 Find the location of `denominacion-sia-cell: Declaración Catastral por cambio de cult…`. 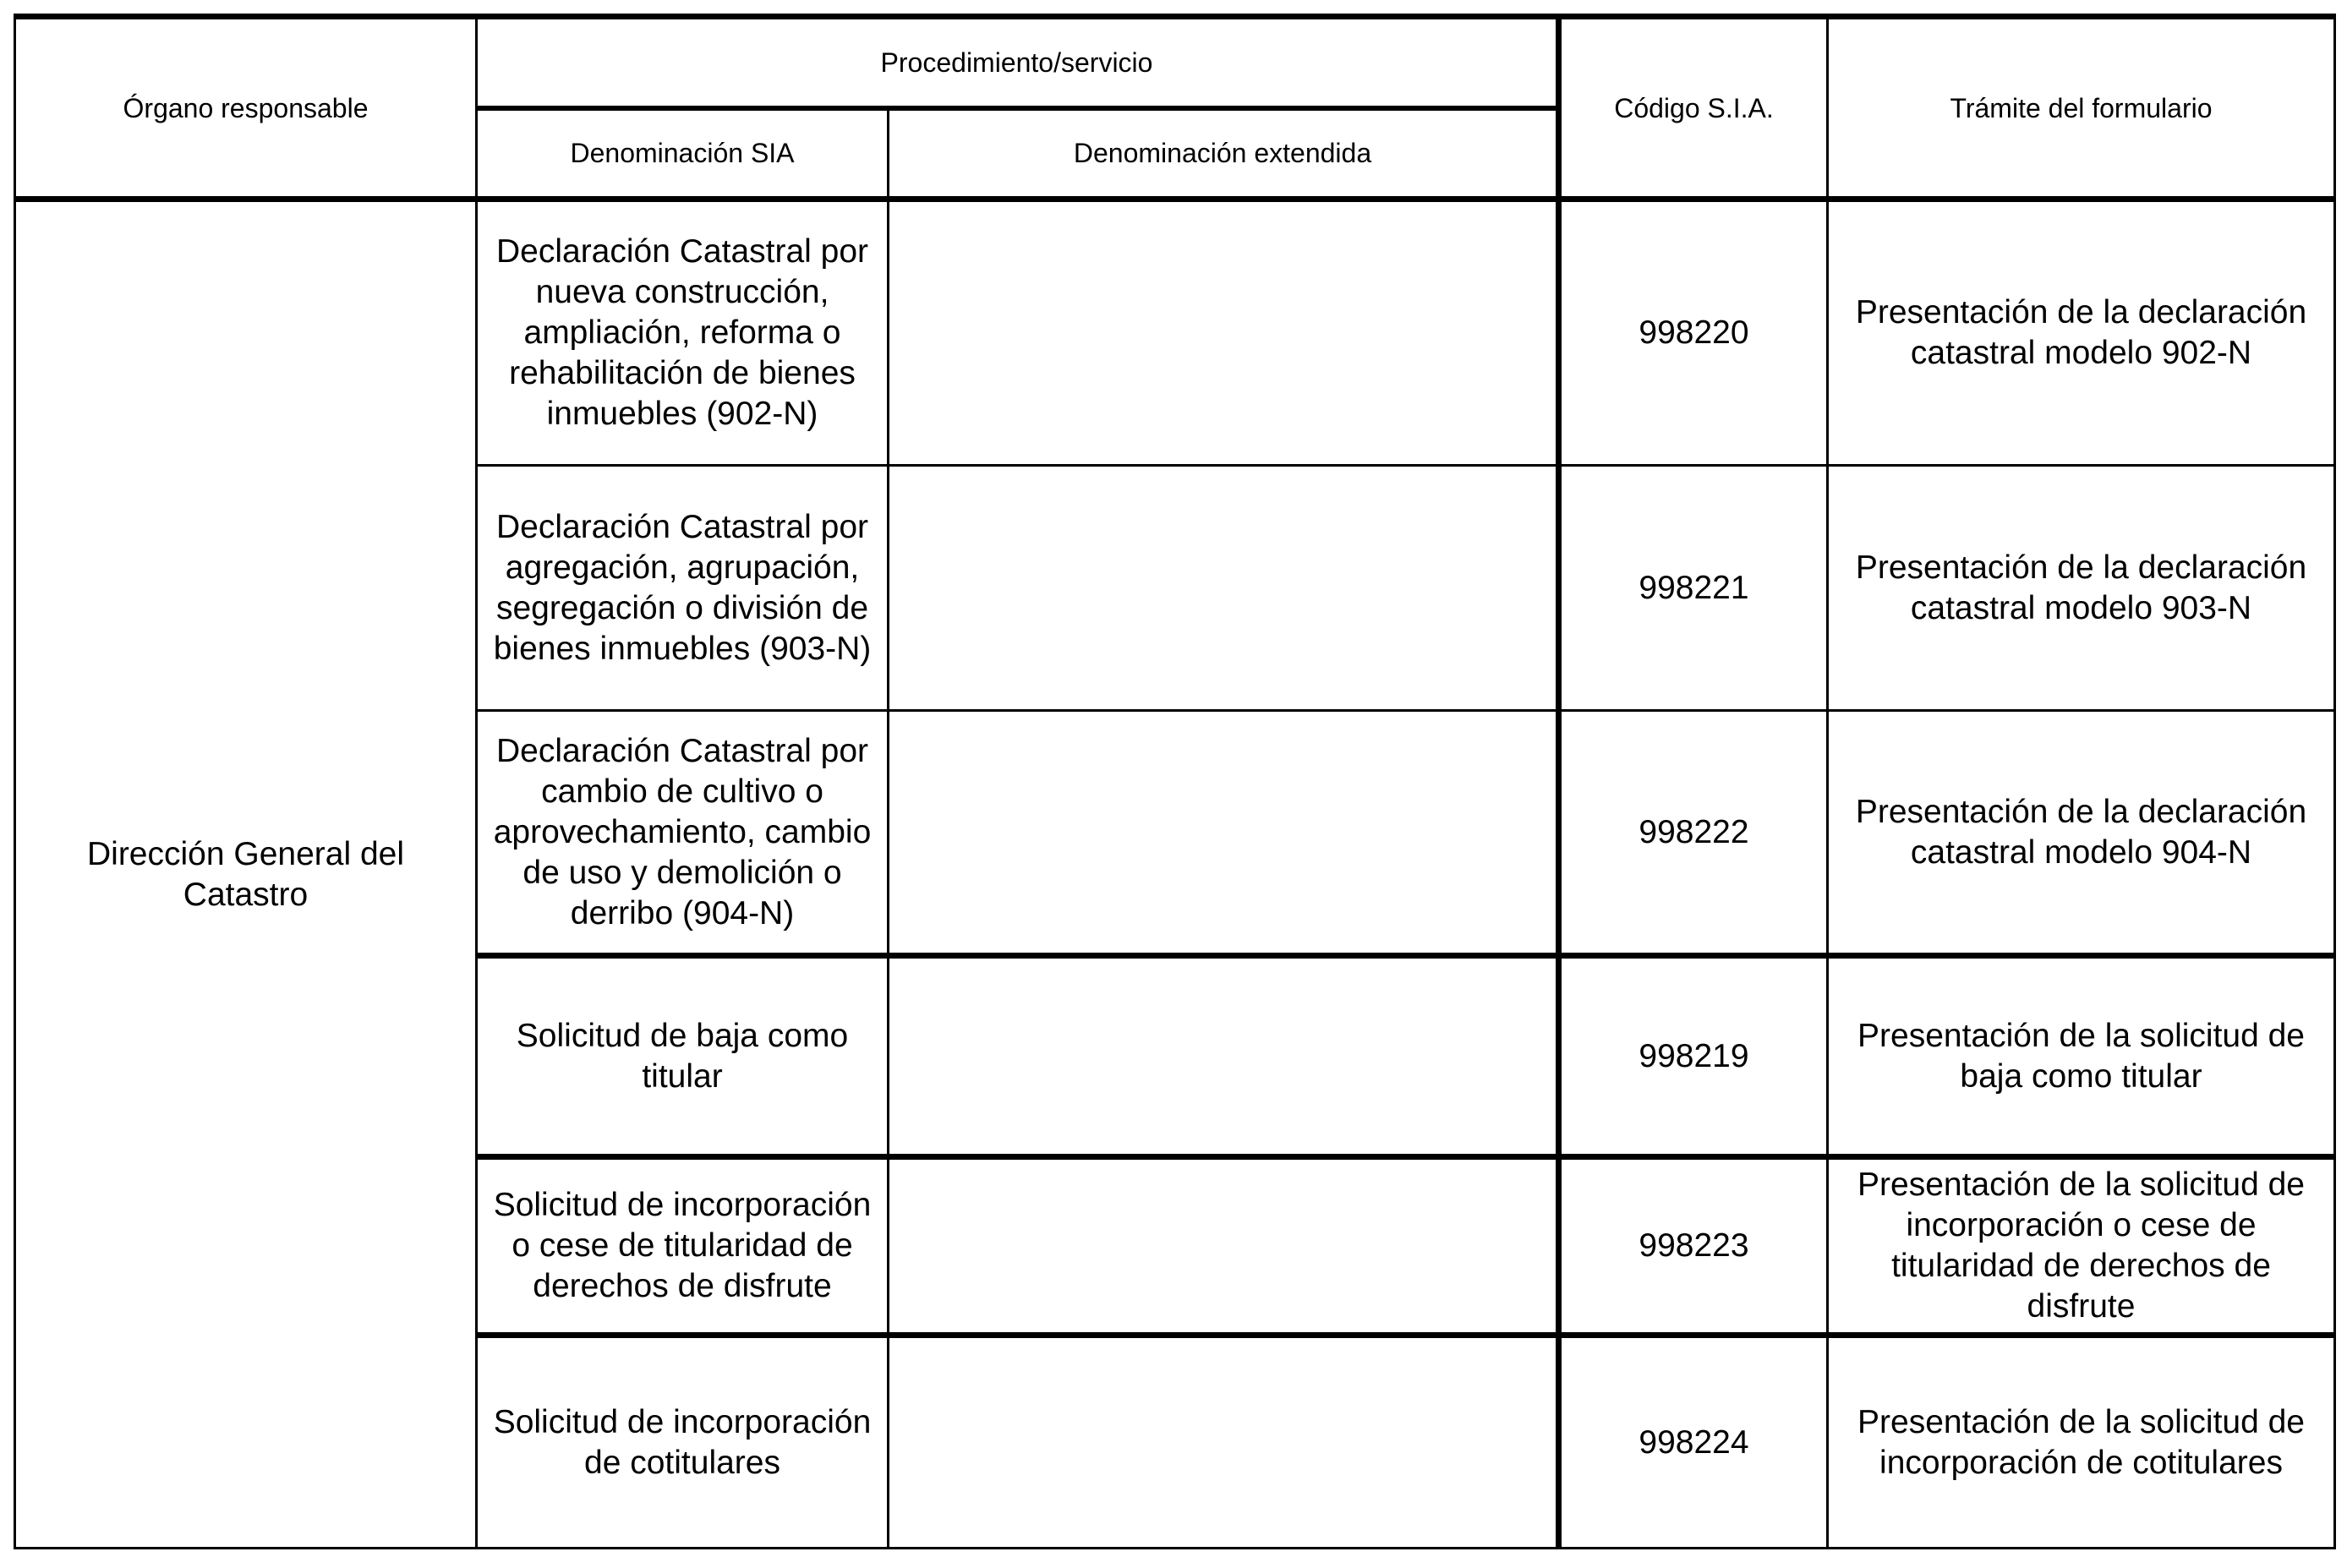

denominacion-sia-cell: Declaración Catastral por cambio de cult… is located at coordinates (682, 834).